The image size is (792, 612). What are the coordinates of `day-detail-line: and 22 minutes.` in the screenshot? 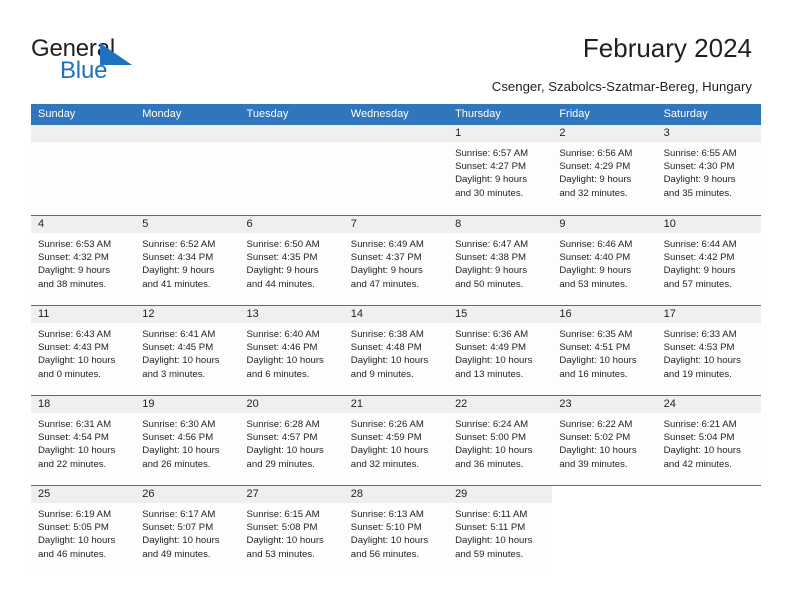 It's located at (72, 464).